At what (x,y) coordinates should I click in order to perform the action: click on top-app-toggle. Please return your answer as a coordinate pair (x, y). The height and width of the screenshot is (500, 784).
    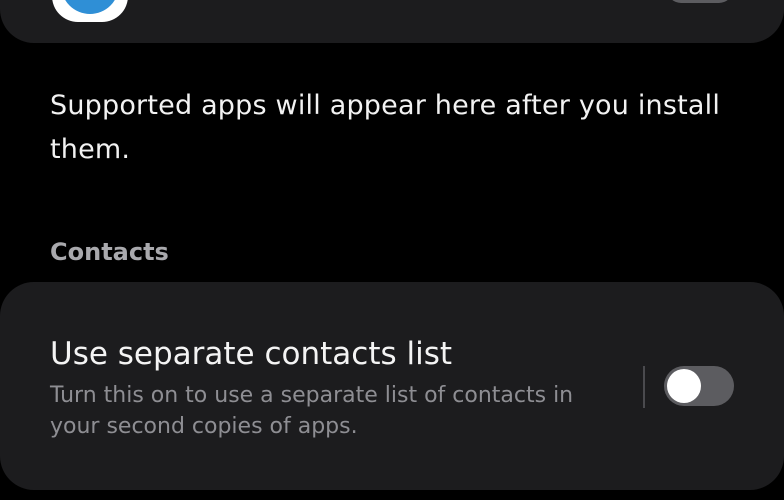
    Looking at the image, I should click on (700, 1).